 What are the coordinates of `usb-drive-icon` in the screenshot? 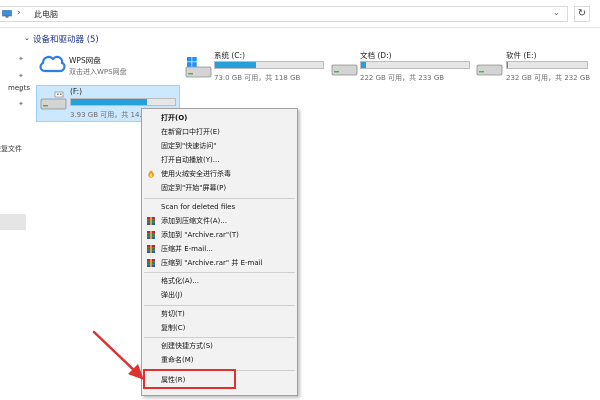 It's located at (53, 100).